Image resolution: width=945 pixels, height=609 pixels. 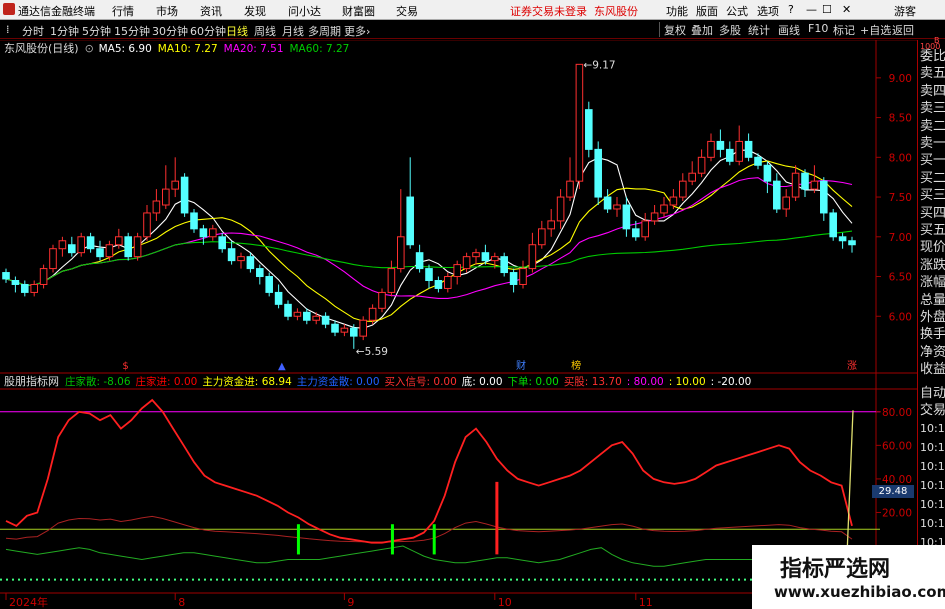 I want to click on toolbar-overlay-button: 叠加, so click(x=702, y=30).